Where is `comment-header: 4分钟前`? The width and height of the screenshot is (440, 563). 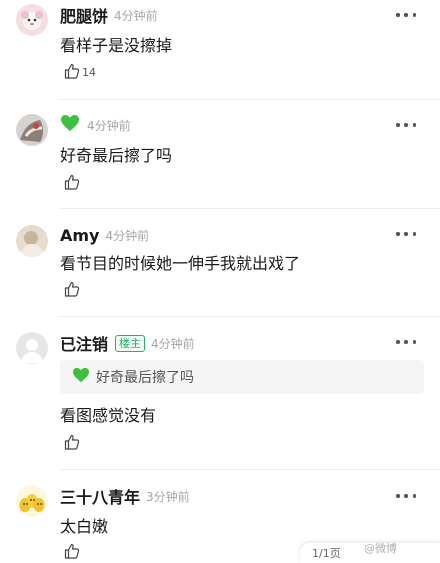
comment-header: 4分钟前 is located at coordinates (95, 125).